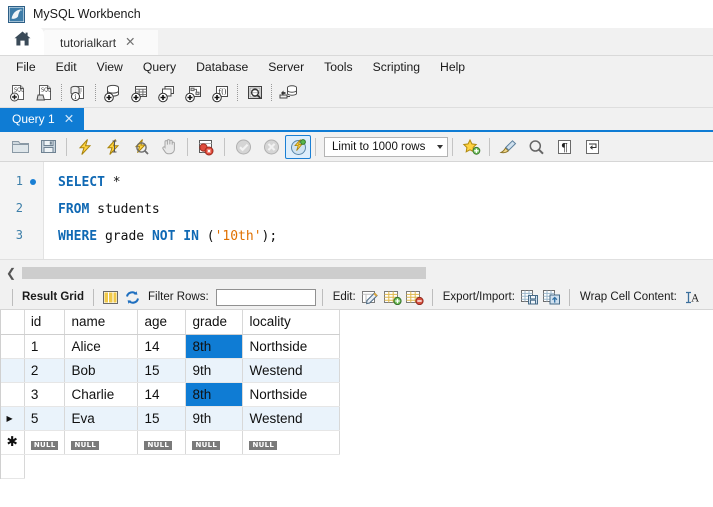 The width and height of the screenshot is (713, 507). Describe the element at coordinates (22, 41) in the screenshot. I see `home-tab` at that location.